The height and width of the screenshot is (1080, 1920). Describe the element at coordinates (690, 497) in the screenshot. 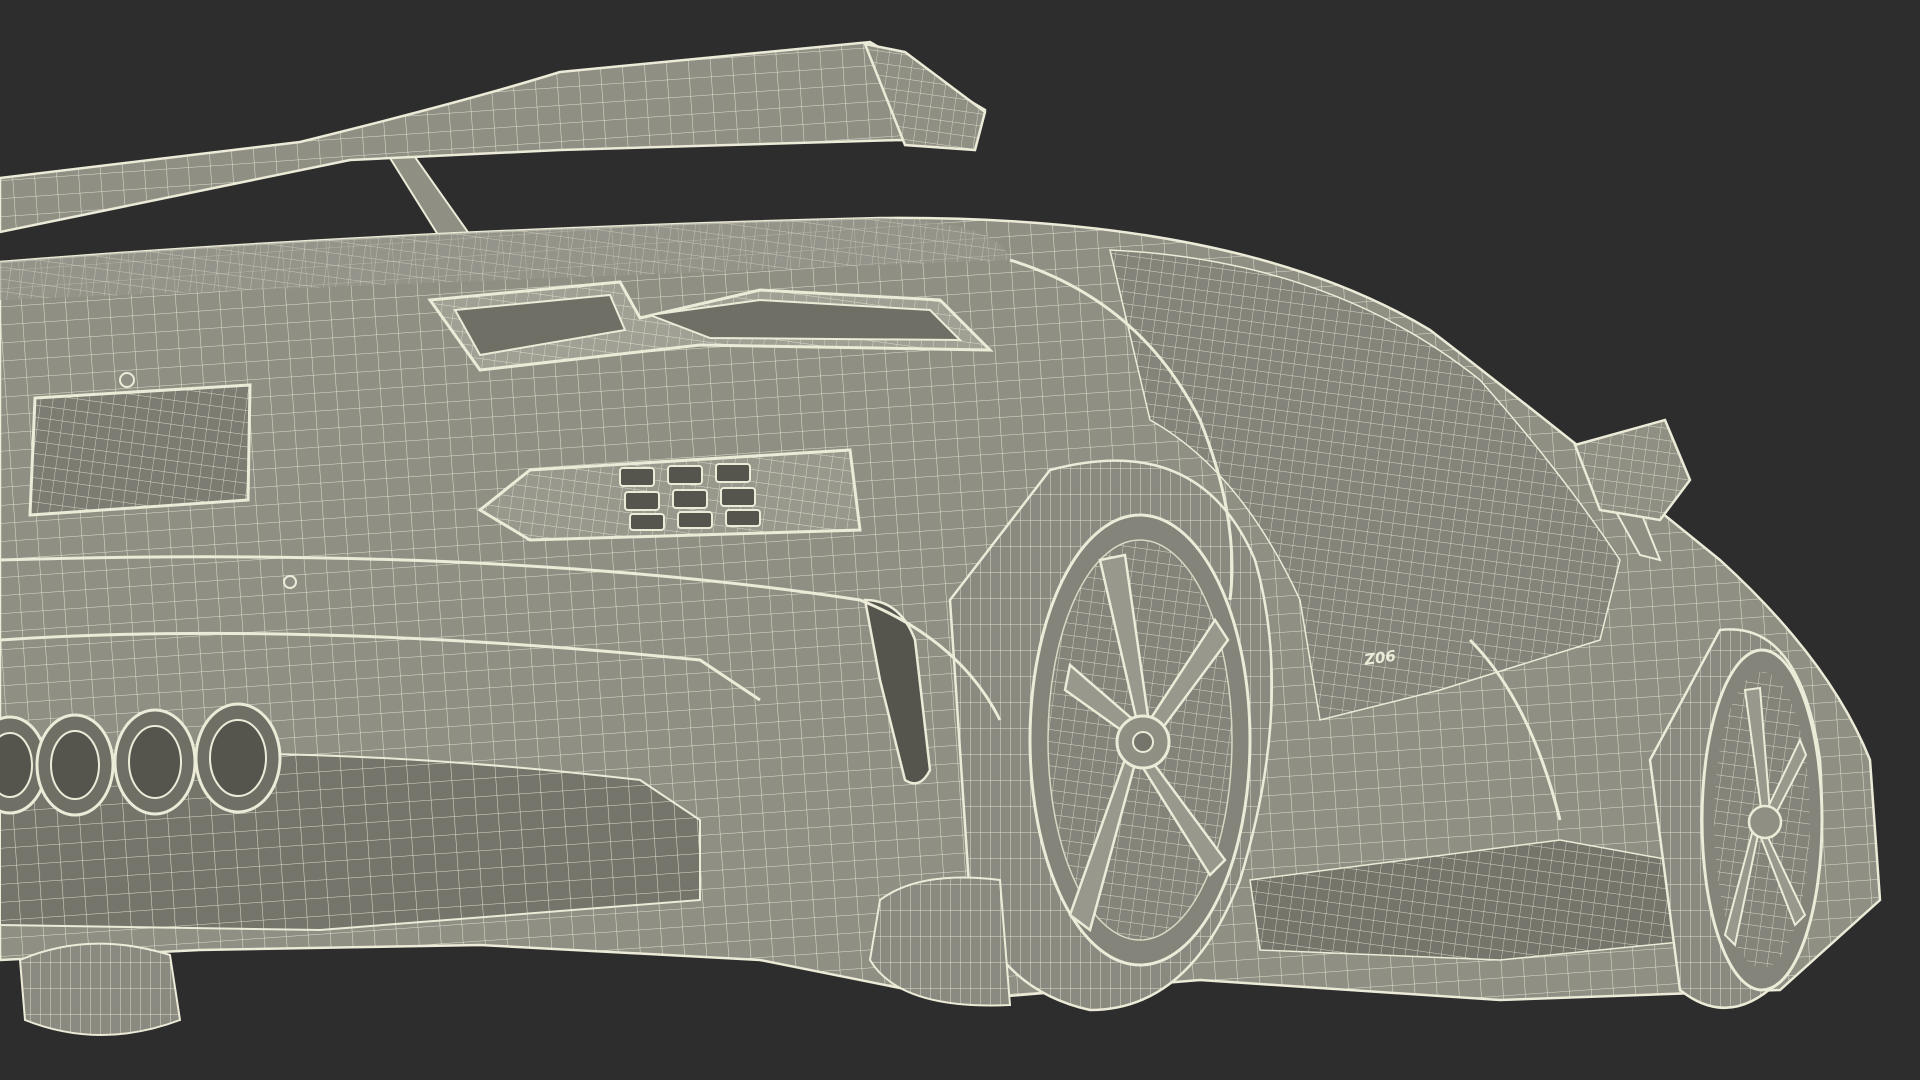

I see `vent-slots` at that location.